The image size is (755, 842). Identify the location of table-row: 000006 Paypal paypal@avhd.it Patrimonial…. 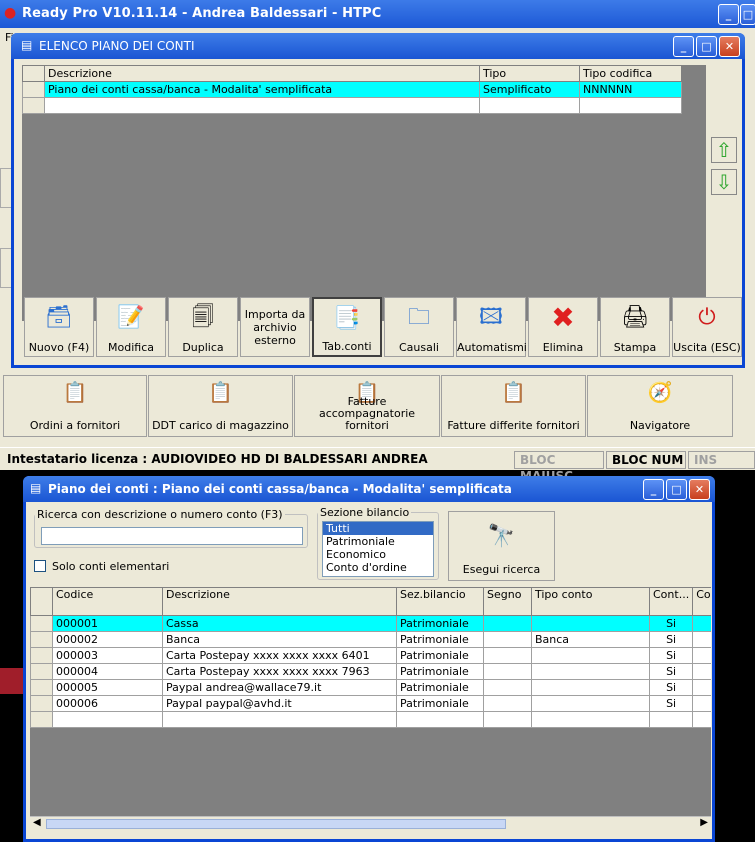
(370, 703).